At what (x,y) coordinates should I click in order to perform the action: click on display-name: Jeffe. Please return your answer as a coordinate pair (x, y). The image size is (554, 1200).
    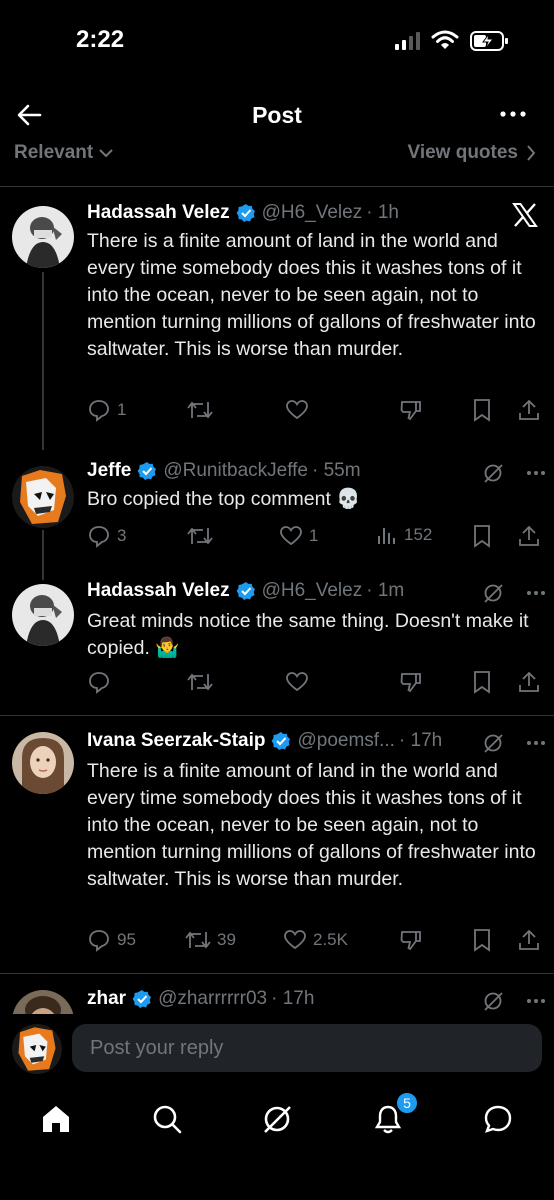
    Looking at the image, I should click on (109, 471).